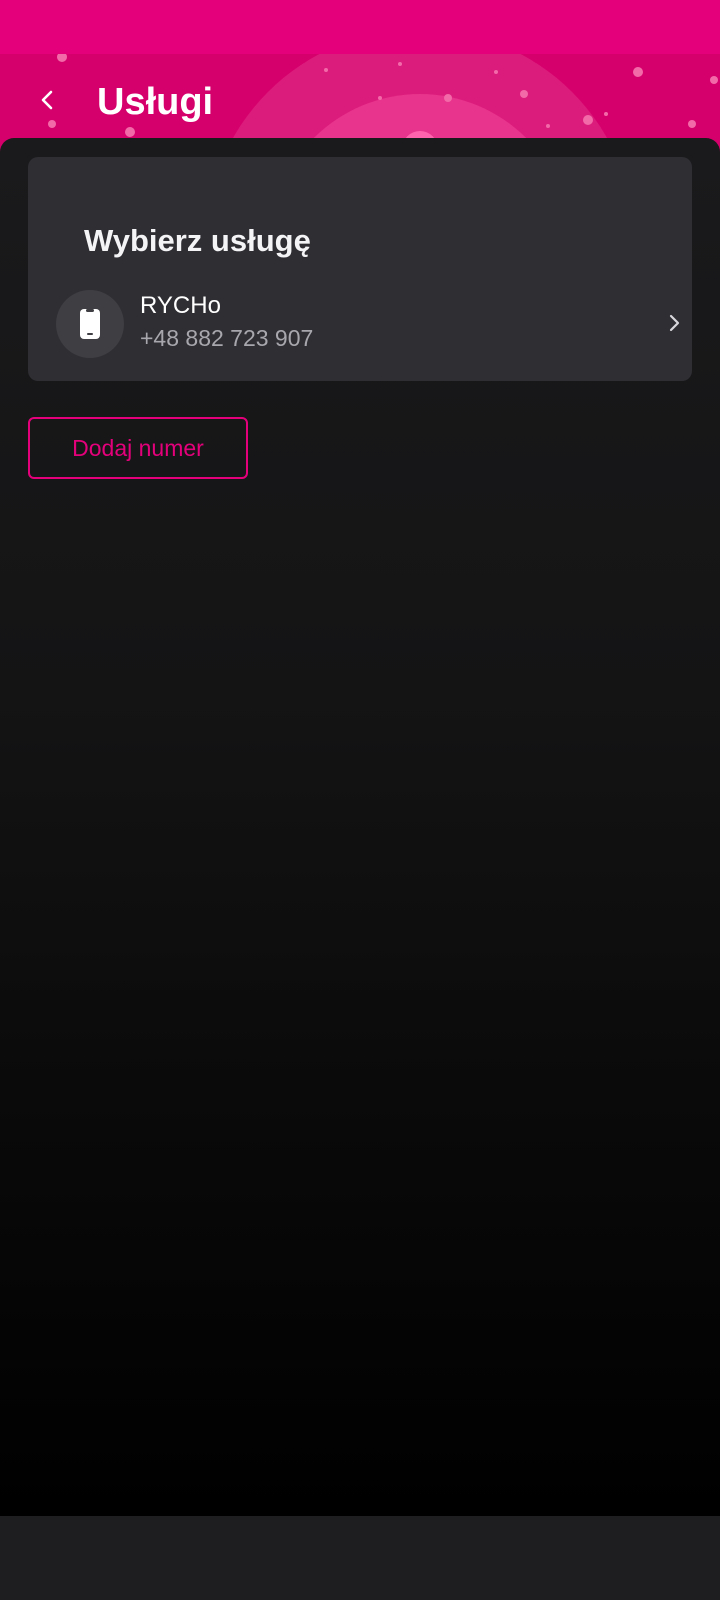 The width and height of the screenshot is (720, 1600). I want to click on chevron-left-icon, so click(47, 100).